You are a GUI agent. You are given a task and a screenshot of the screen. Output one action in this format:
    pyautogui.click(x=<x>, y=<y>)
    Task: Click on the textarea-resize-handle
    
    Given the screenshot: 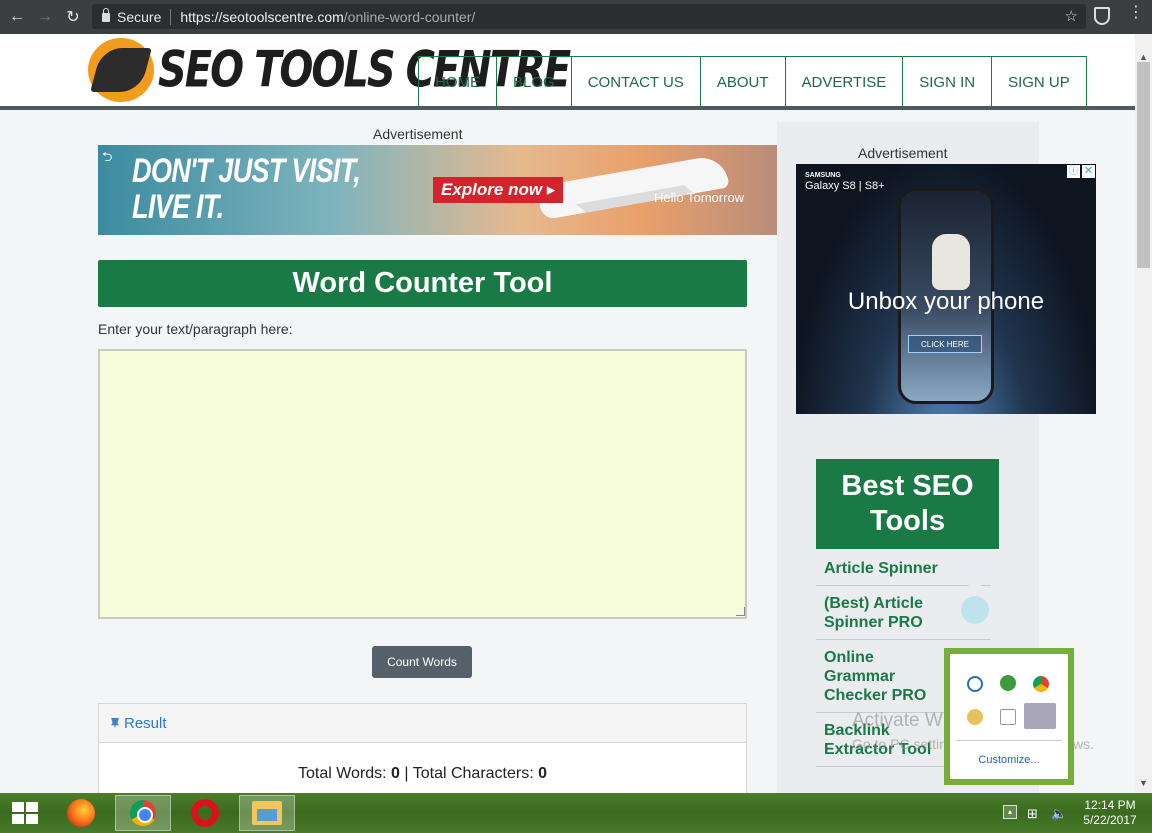 What is the action you would take?
    pyautogui.click(x=740, y=611)
    